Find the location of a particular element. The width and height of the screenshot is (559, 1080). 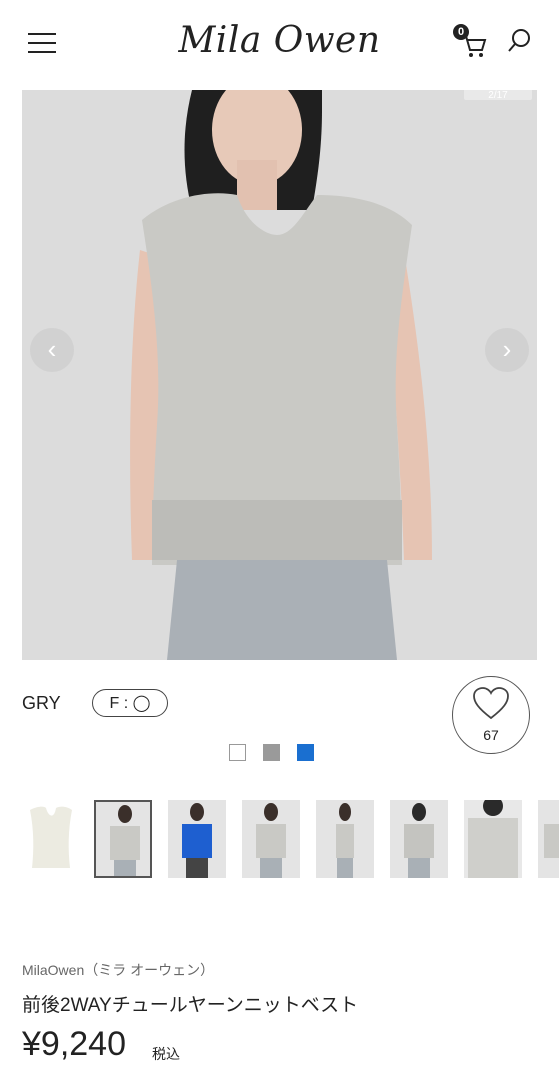

next-image-button: › is located at coordinates (507, 350).